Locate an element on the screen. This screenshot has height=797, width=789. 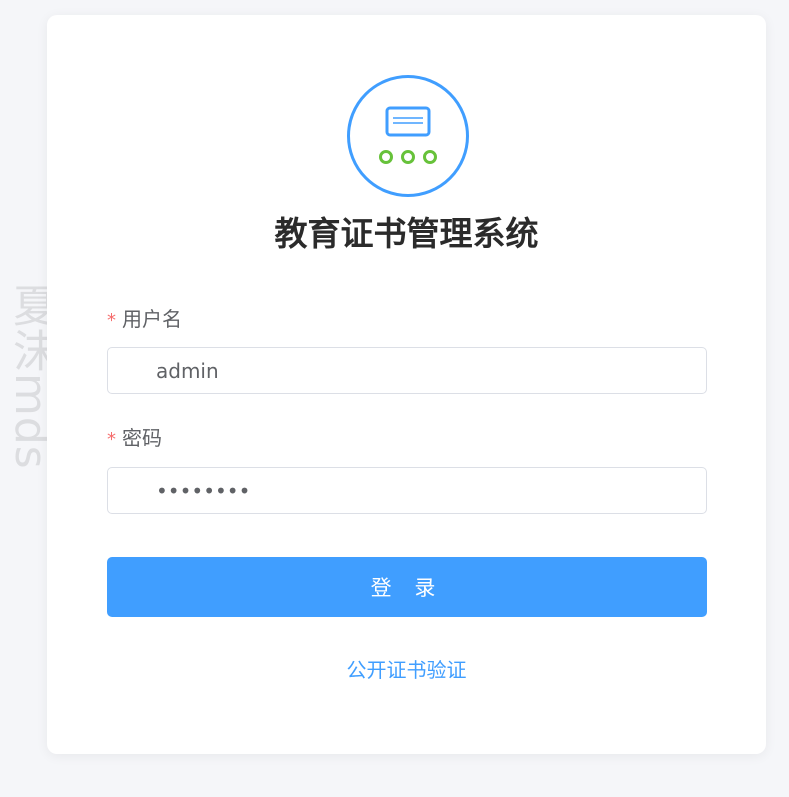
password-input is located at coordinates (407, 490).